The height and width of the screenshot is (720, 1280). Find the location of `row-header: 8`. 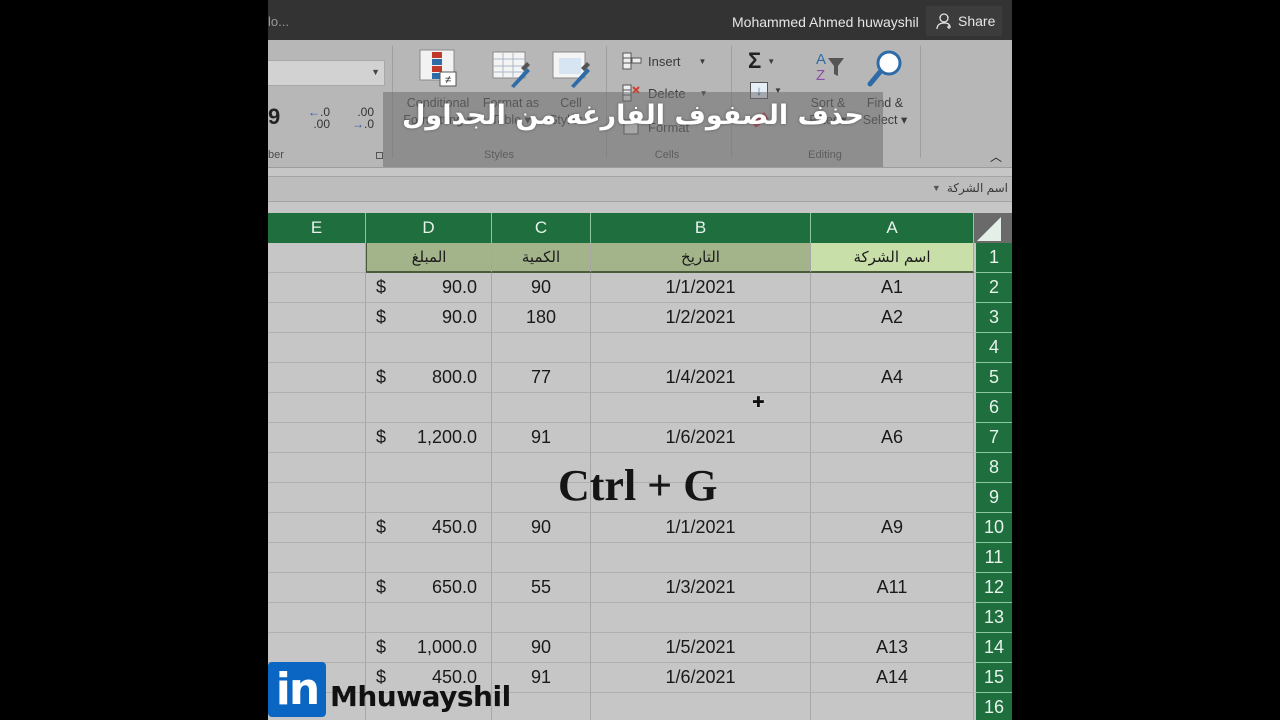

row-header: 8 is located at coordinates (993, 468).